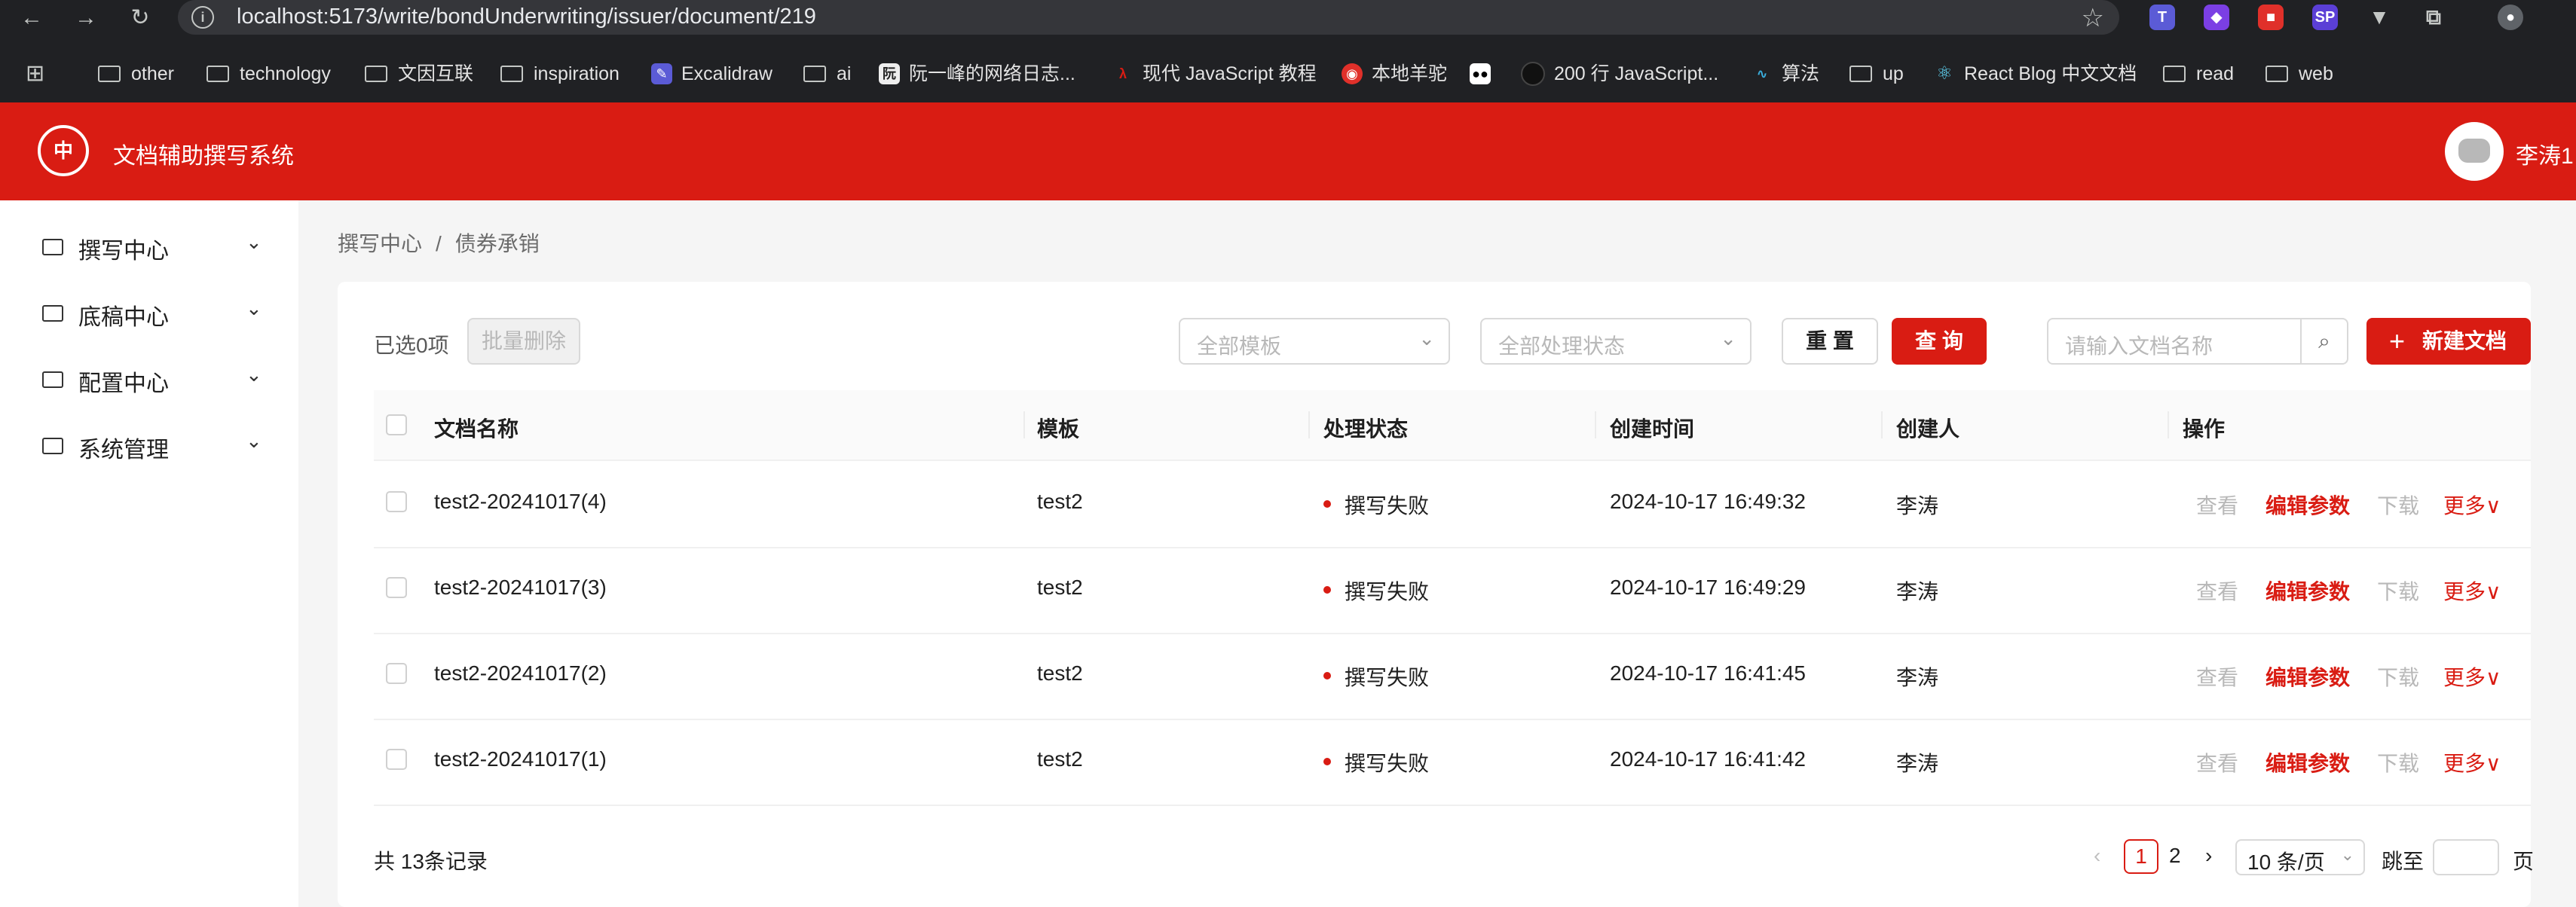 The image size is (2576, 907). Describe the element at coordinates (2324, 341) in the screenshot. I see `search-icon: ⌕` at that location.